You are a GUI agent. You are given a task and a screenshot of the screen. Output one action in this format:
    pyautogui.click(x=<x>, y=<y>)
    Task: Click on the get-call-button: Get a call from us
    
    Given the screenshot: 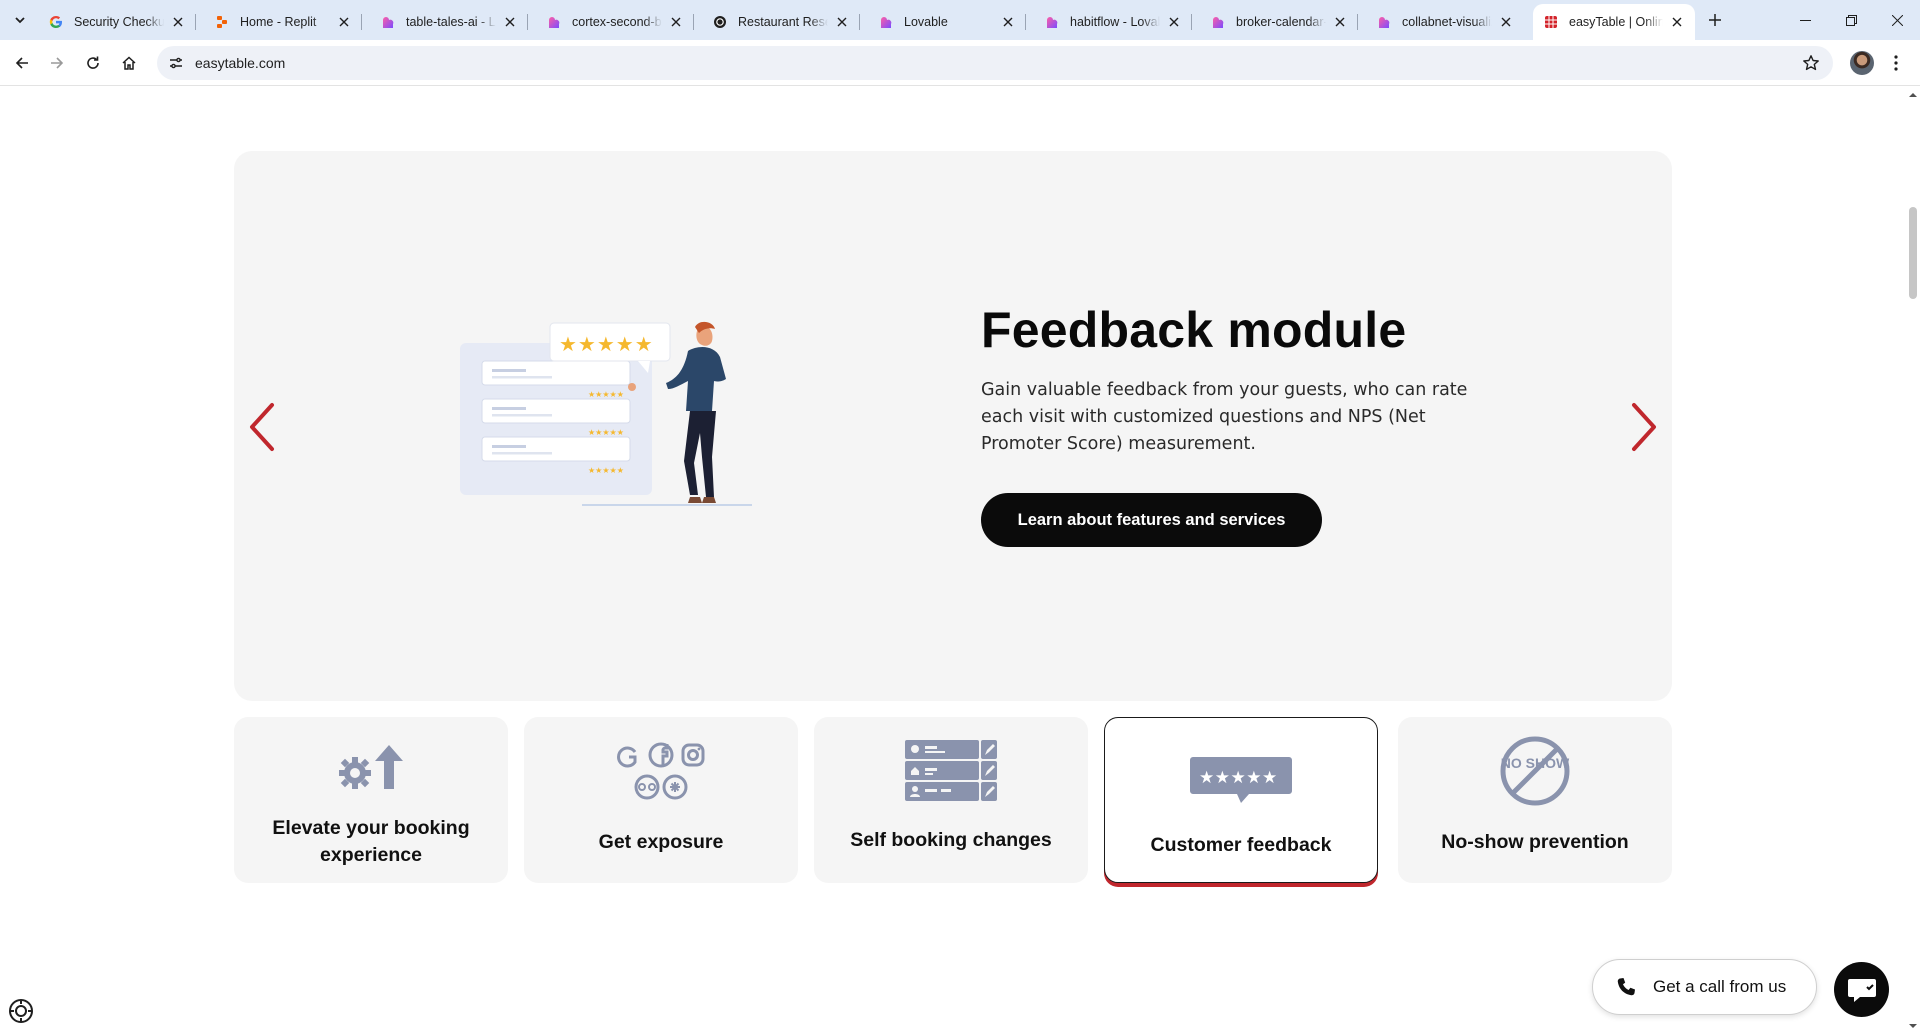 What is the action you would take?
    pyautogui.click(x=1704, y=987)
    